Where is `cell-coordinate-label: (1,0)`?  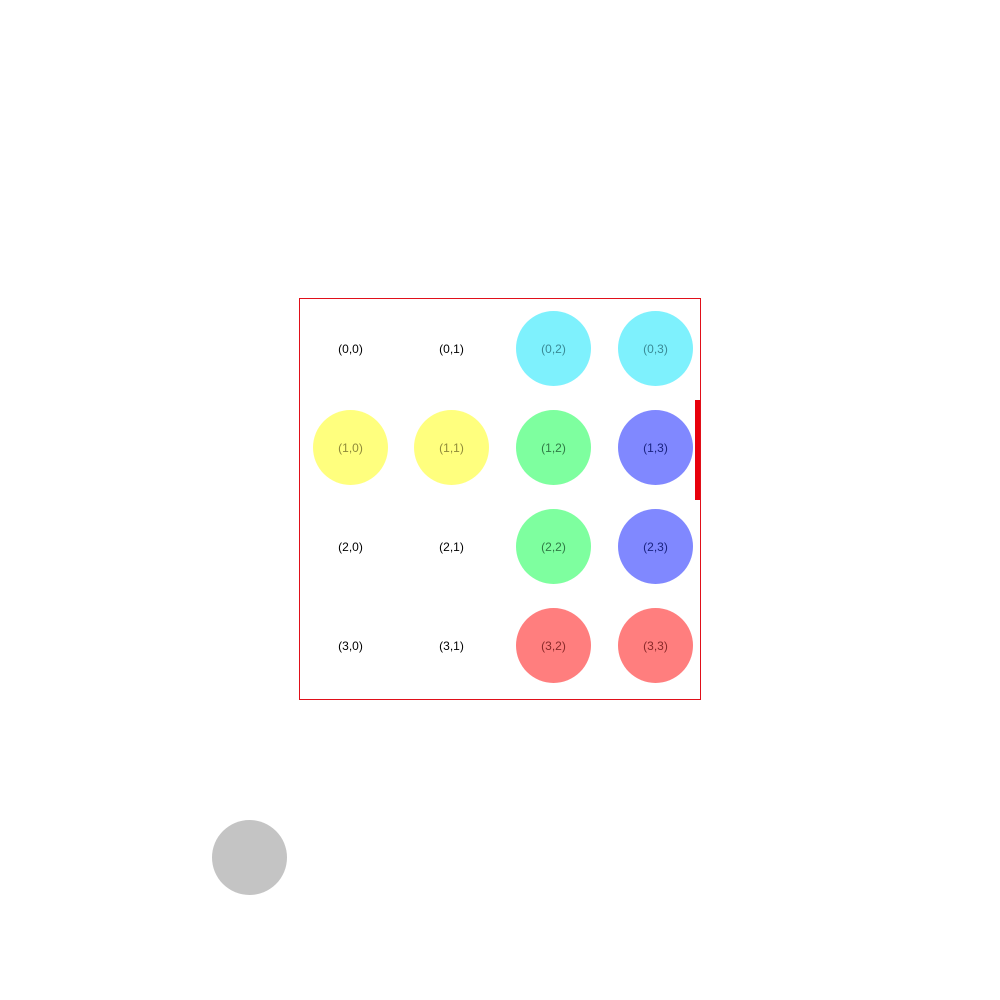
cell-coordinate-label: (1,0) is located at coordinates (350, 447).